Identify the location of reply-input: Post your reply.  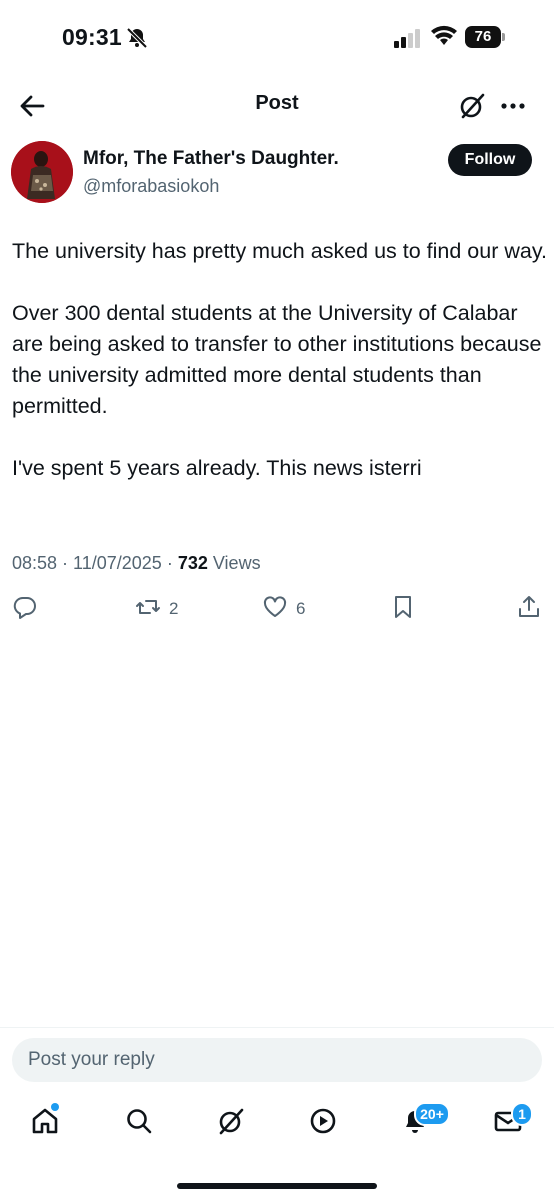
(277, 1060).